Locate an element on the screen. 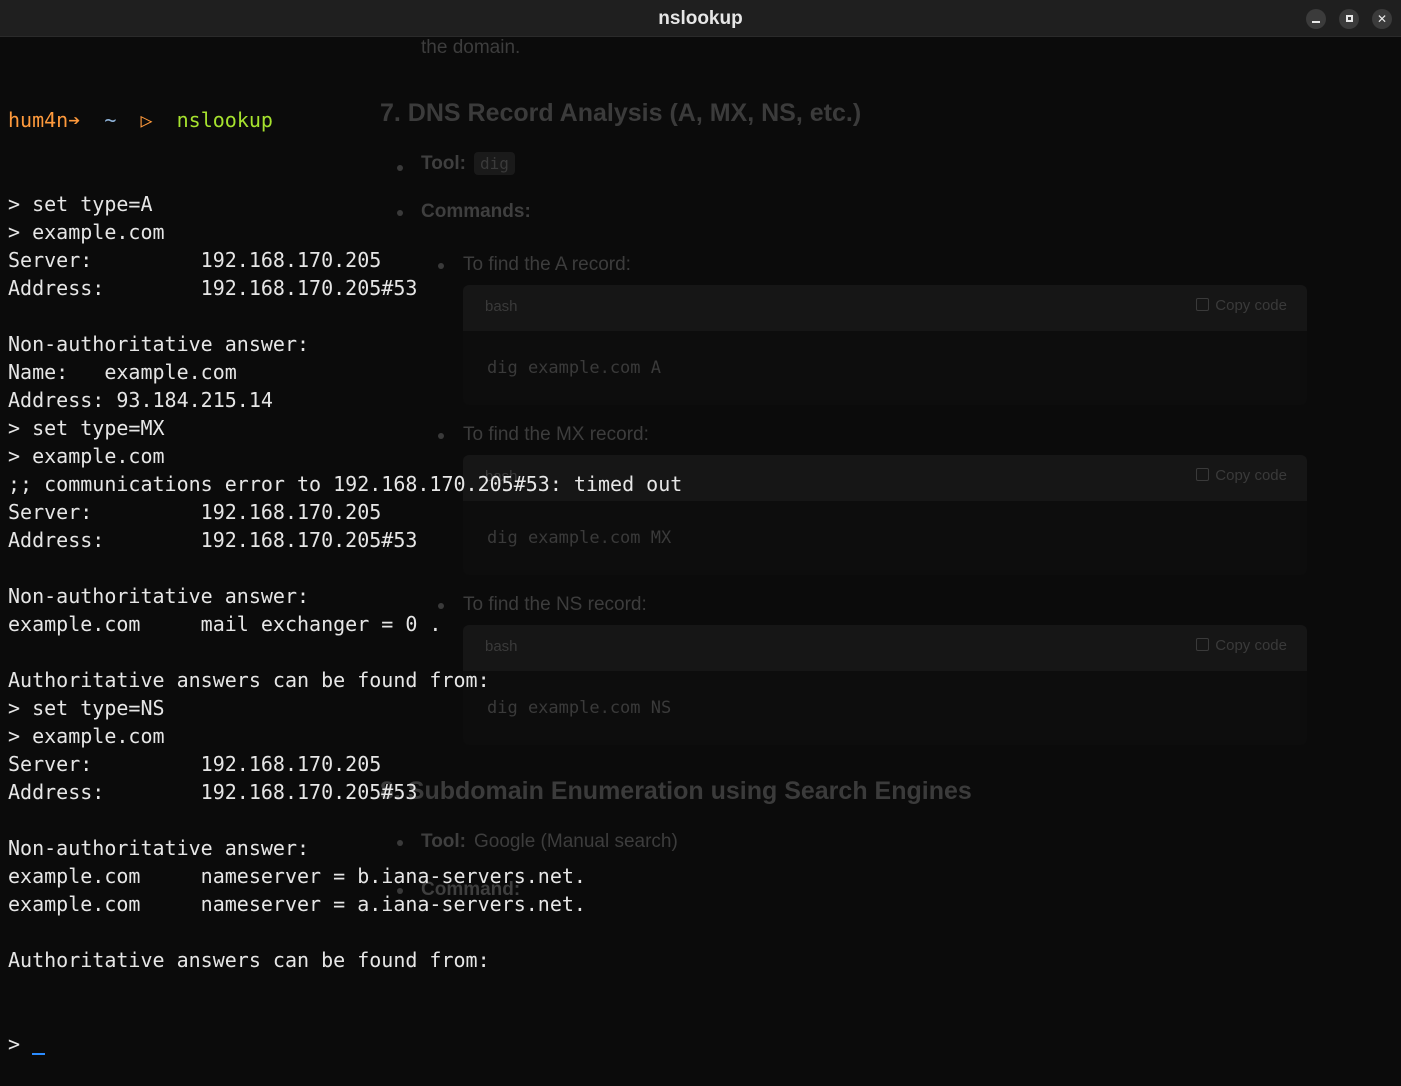  terminal-line: Address: 93.184.215.14 is located at coordinates (140, 400).